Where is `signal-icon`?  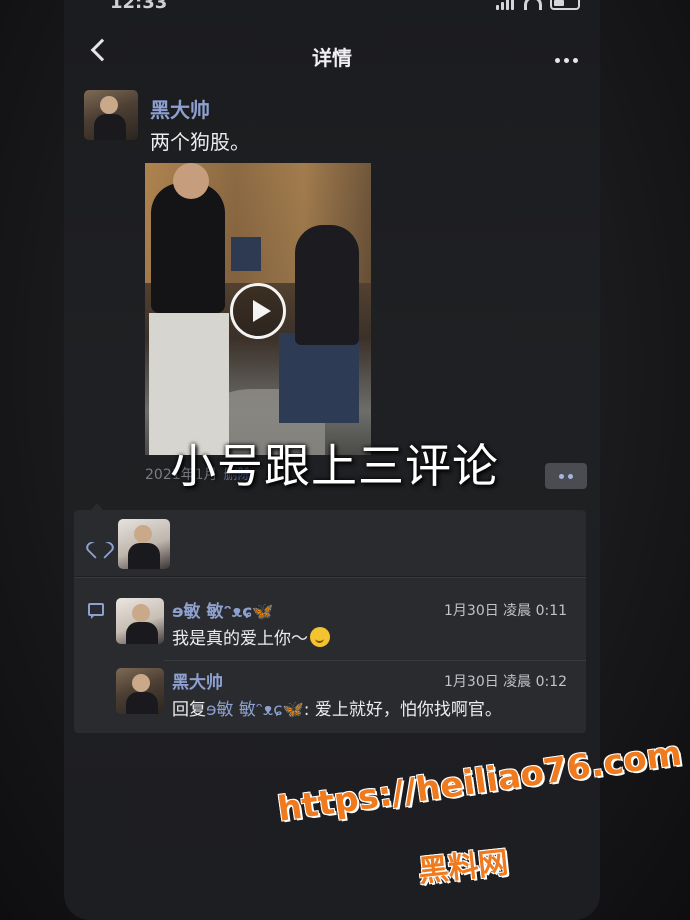
signal-icon is located at coordinates (506, 5).